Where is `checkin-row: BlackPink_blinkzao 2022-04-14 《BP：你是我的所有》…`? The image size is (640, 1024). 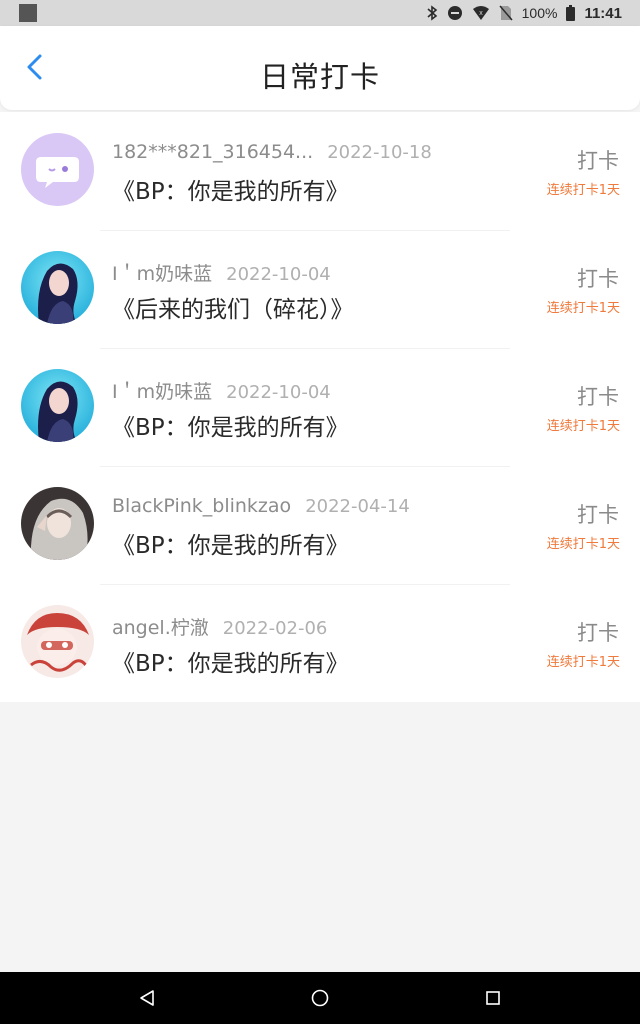
checkin-row: BlackPink_blinkzao 2022-04-14 《BP：你是我的所有》… is located at coordinates (320, 525).